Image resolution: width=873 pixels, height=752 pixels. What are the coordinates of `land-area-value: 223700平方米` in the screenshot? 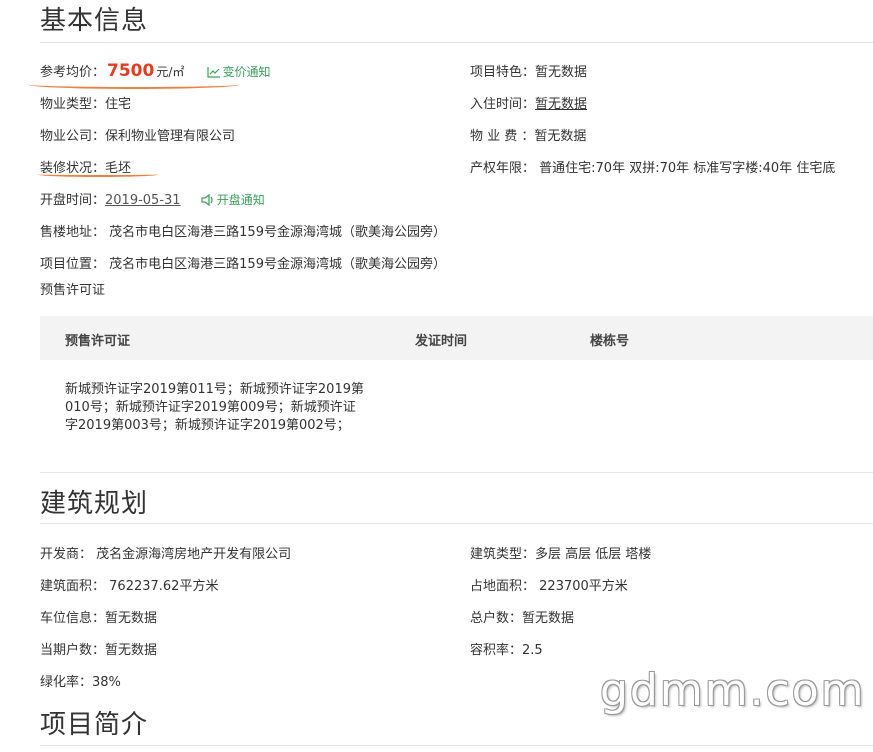 It's located at (583, 586).